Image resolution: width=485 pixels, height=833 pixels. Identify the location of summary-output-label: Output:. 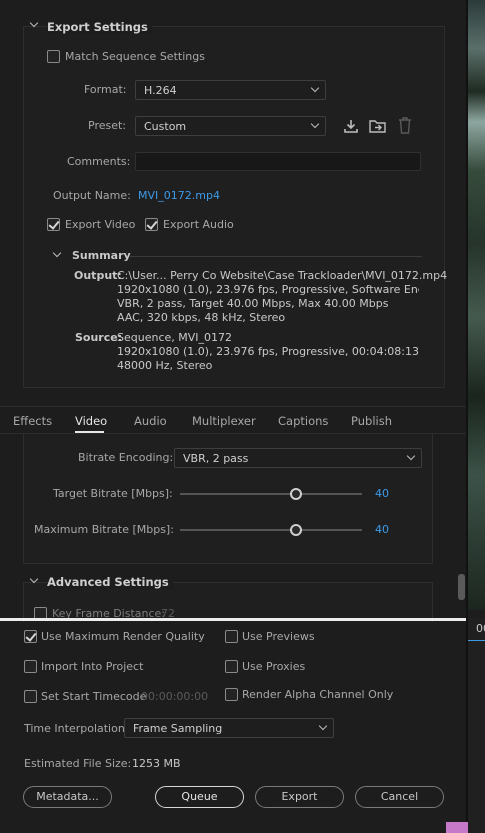
(98, 275).